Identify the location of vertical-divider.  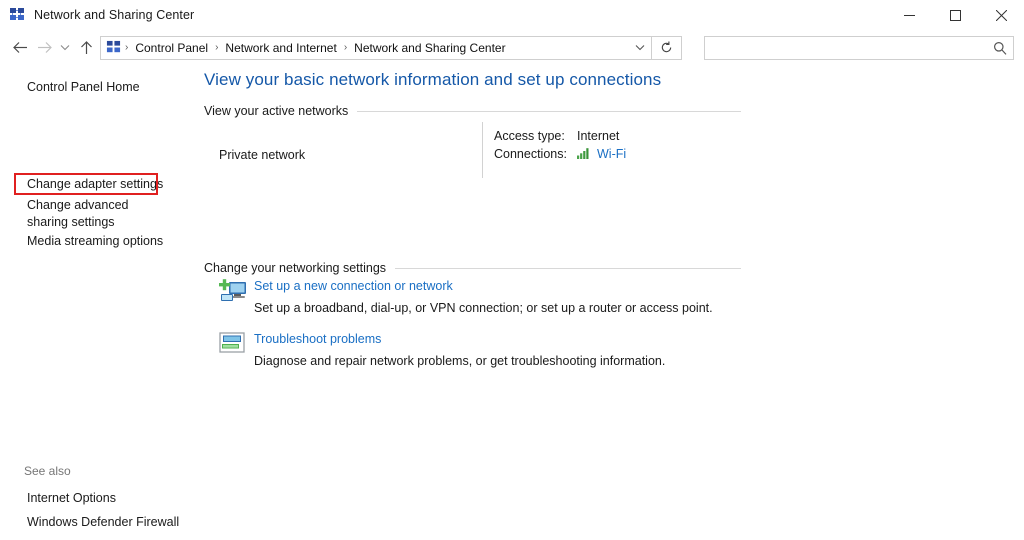
(482, 150).